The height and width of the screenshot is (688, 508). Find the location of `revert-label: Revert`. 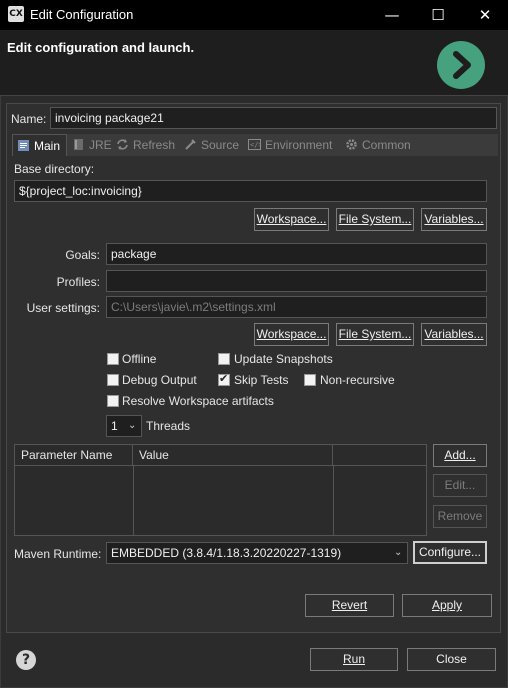

revert-label: Revert is located at coordinates (349, 605).